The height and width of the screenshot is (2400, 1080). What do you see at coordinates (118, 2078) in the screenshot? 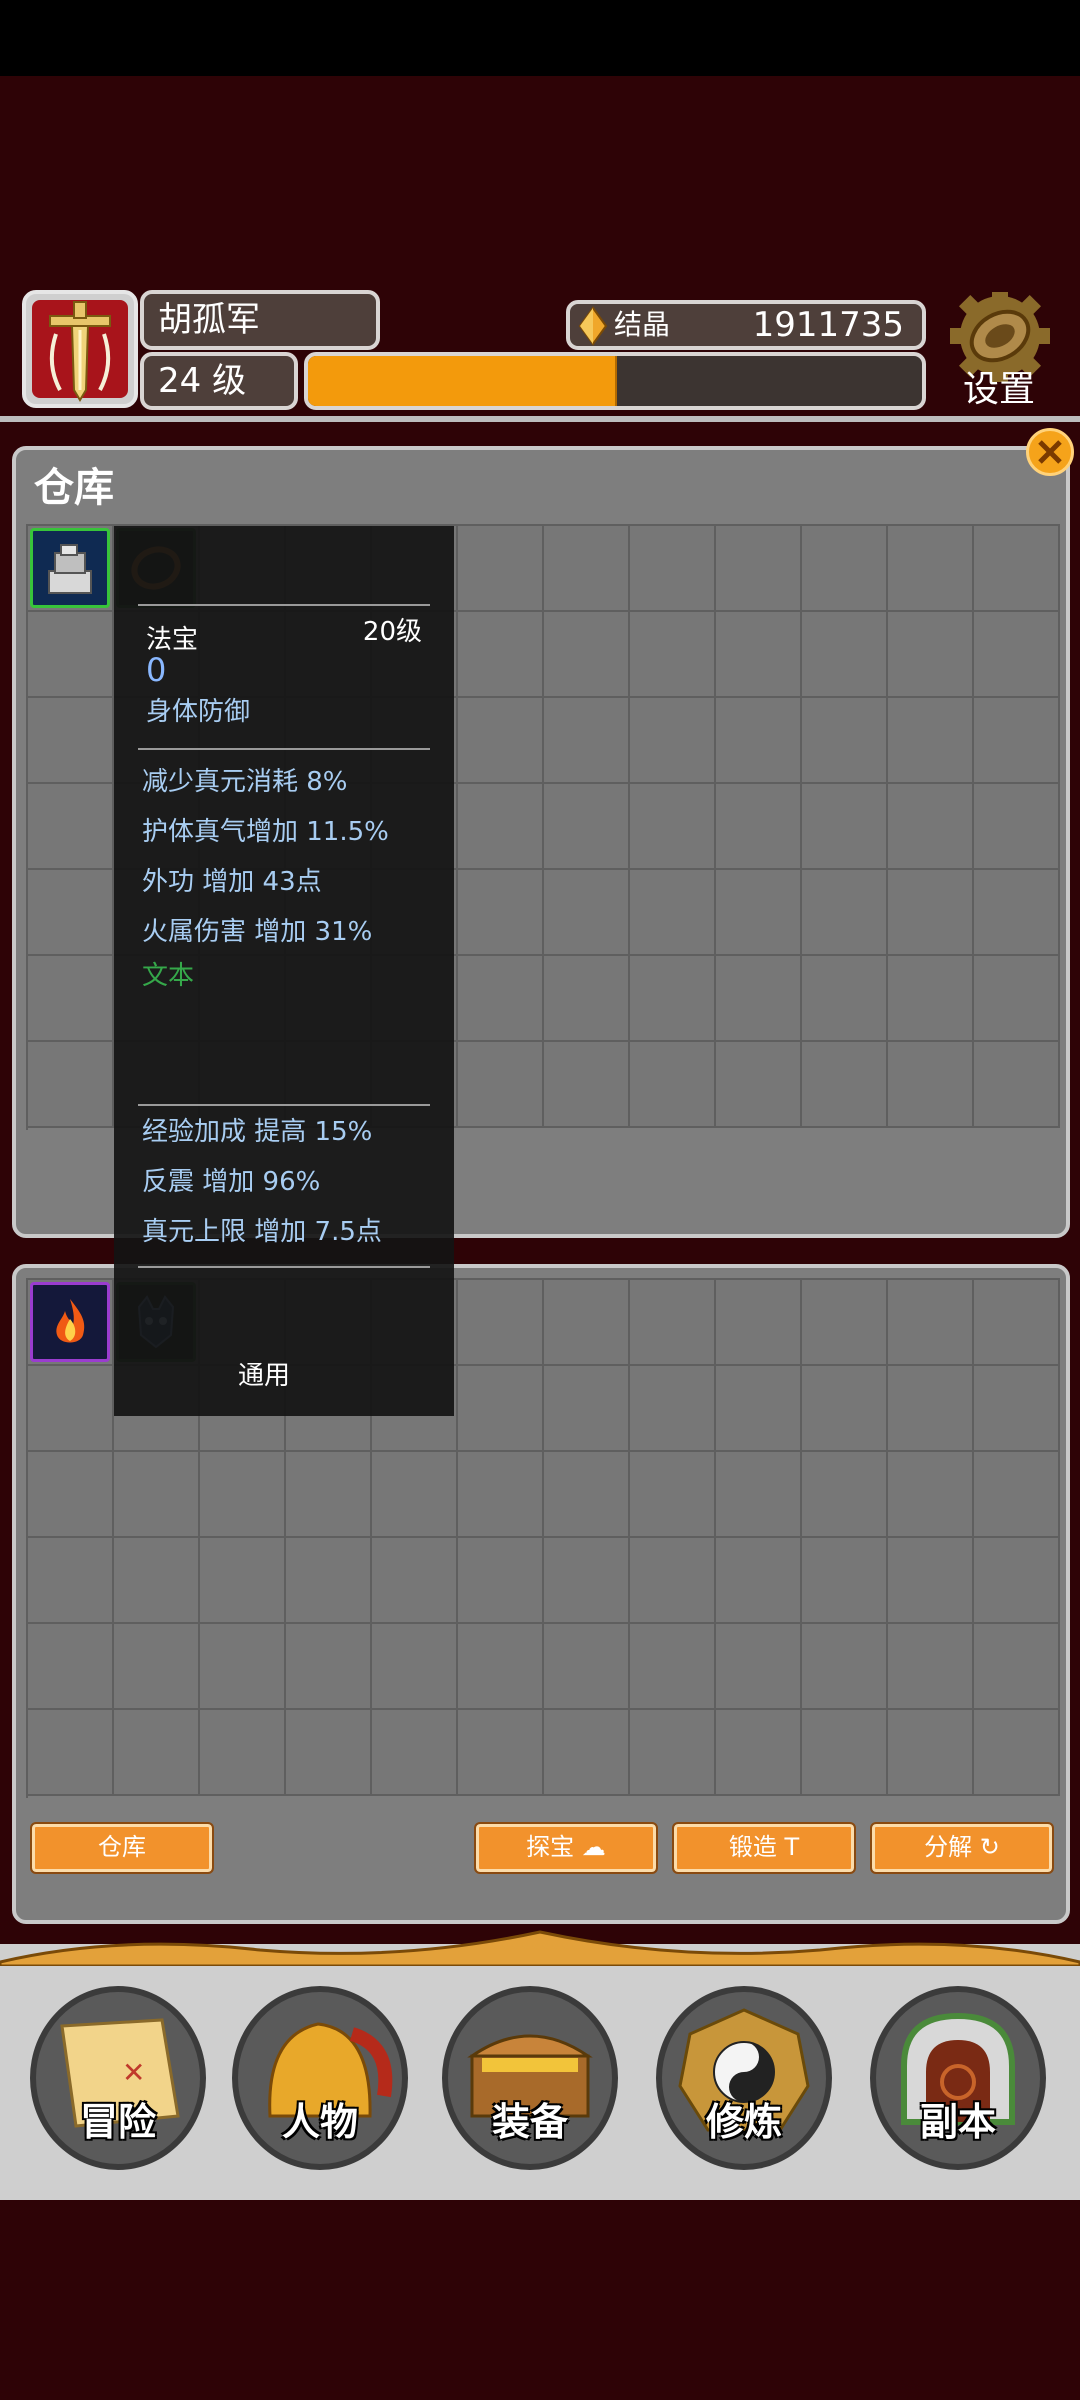
I see `nav-adventure: ✕ 冒险` at bounding box center [118, 2078].